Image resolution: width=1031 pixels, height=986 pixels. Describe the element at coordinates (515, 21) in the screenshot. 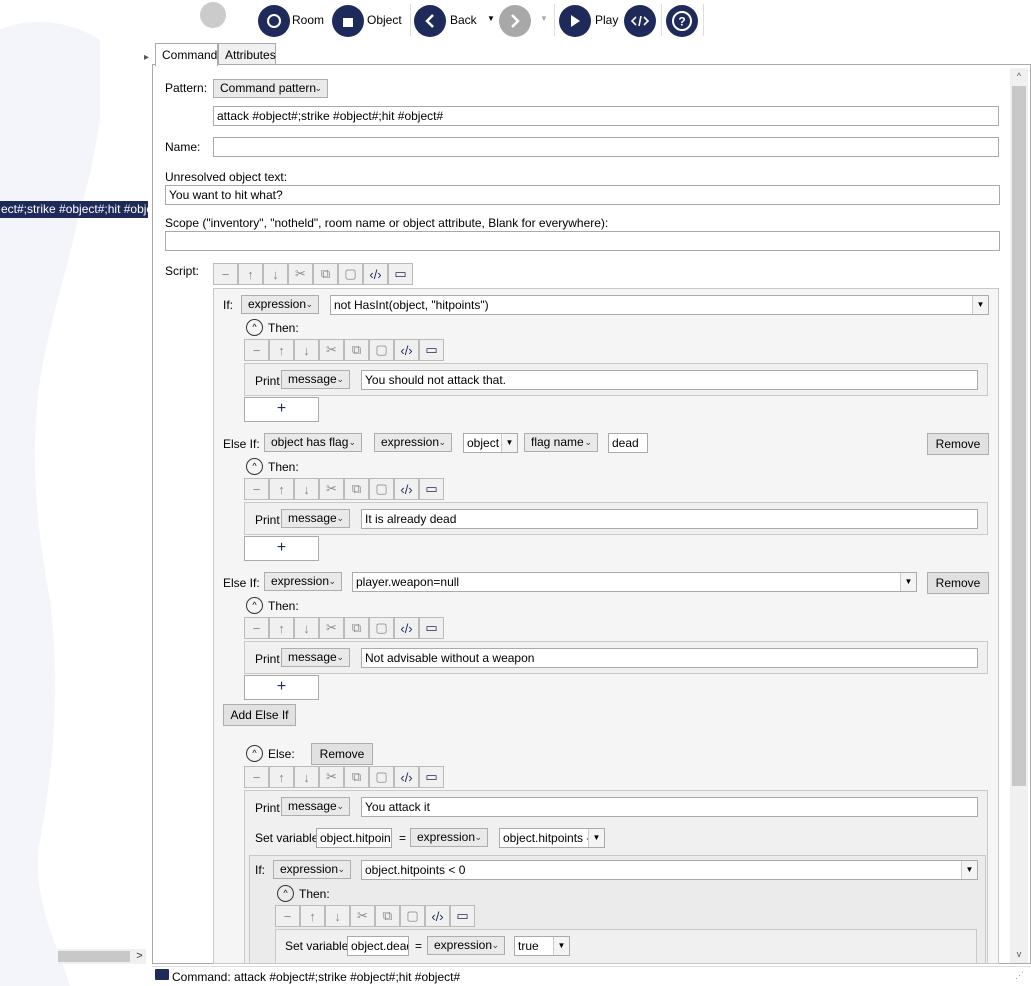

I see `forward-icon` at that location.